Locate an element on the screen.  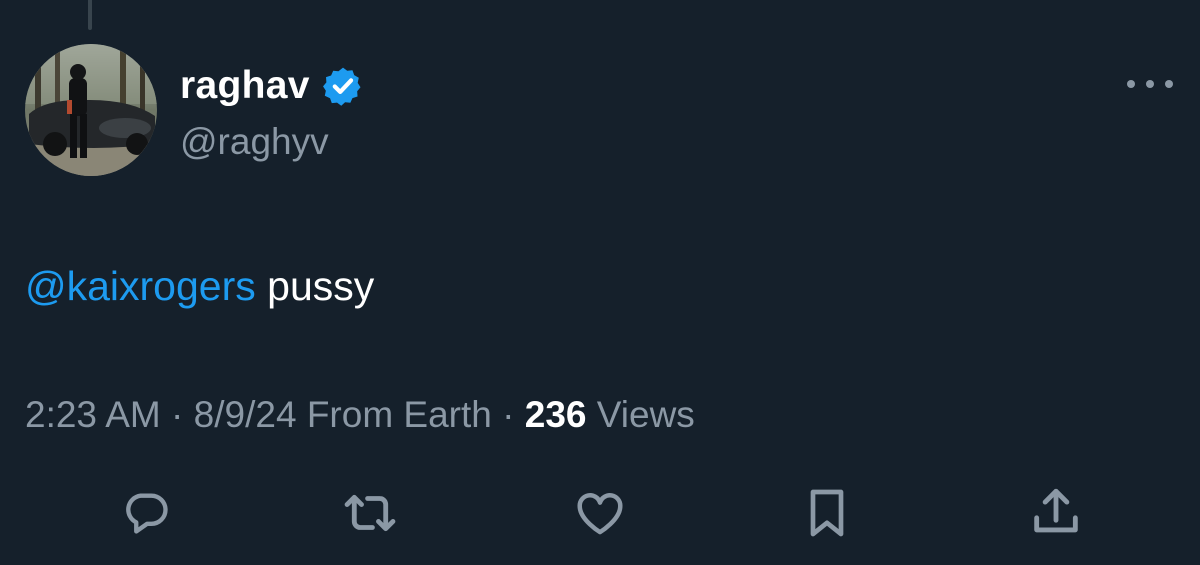
tweet-text: @kaixrogers pussy is located at coordinates (199, 286).